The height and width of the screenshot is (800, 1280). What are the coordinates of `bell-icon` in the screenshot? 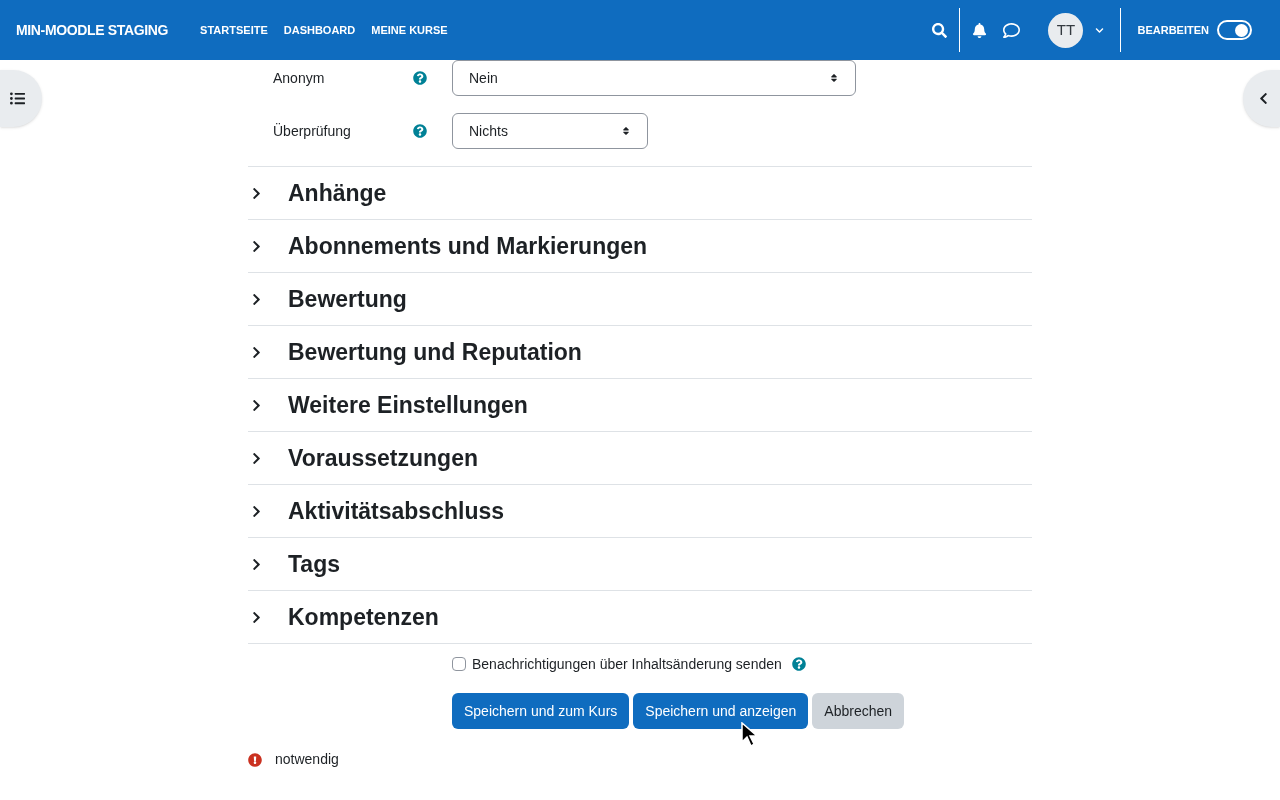 It's located at (980, 30).